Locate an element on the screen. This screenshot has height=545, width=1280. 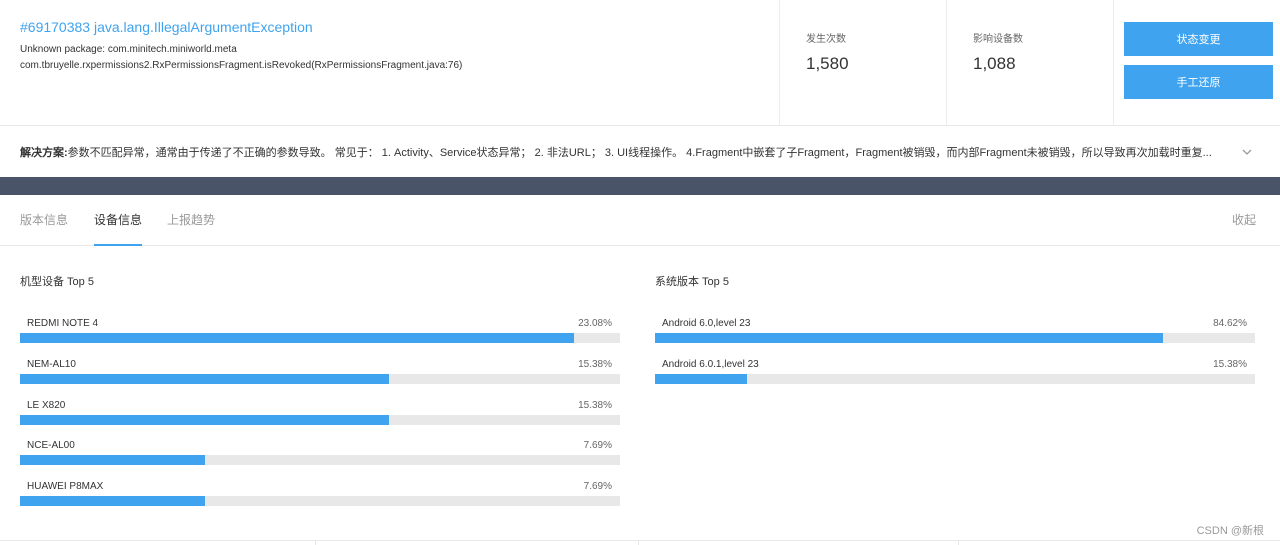
occurrences-value: 1,580 is located at coordinates (827, 63).